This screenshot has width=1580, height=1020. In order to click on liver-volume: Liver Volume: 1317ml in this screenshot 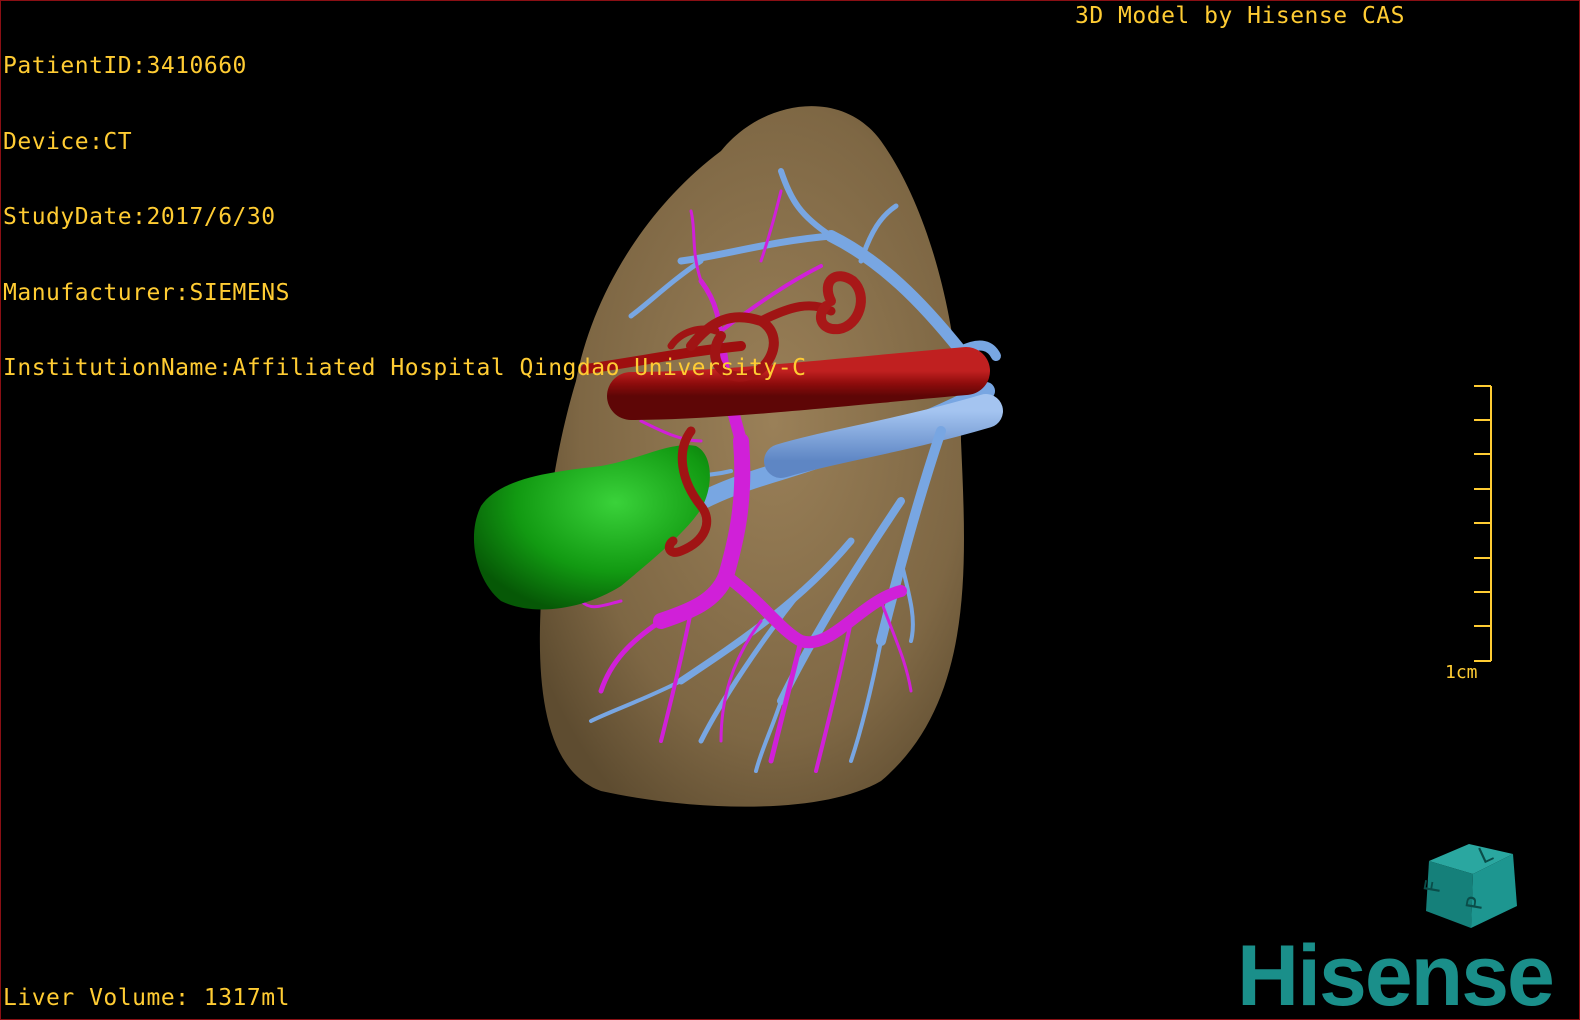, I will do `click(146, 998)`.